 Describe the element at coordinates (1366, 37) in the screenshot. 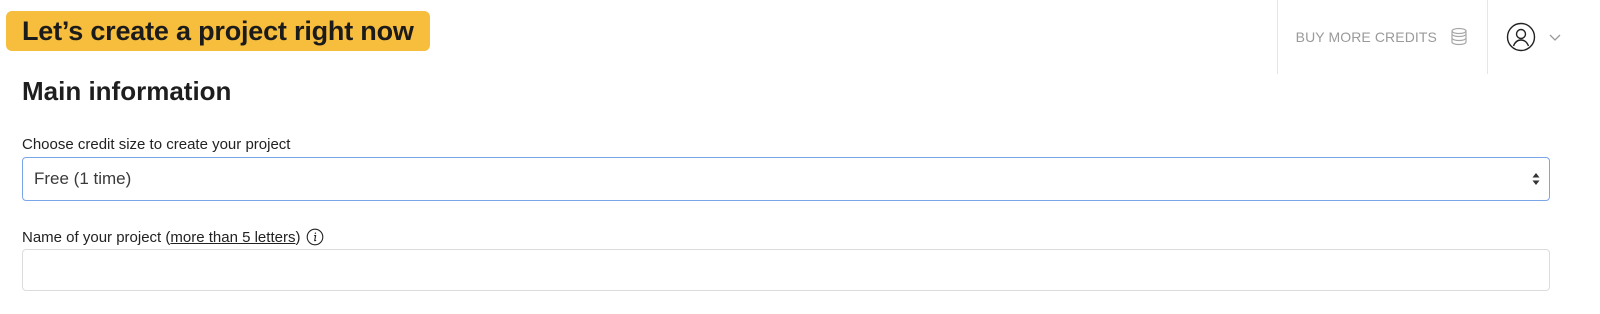

I see `buy-more-credits-label: BUY MORE CREDITS` at that location.